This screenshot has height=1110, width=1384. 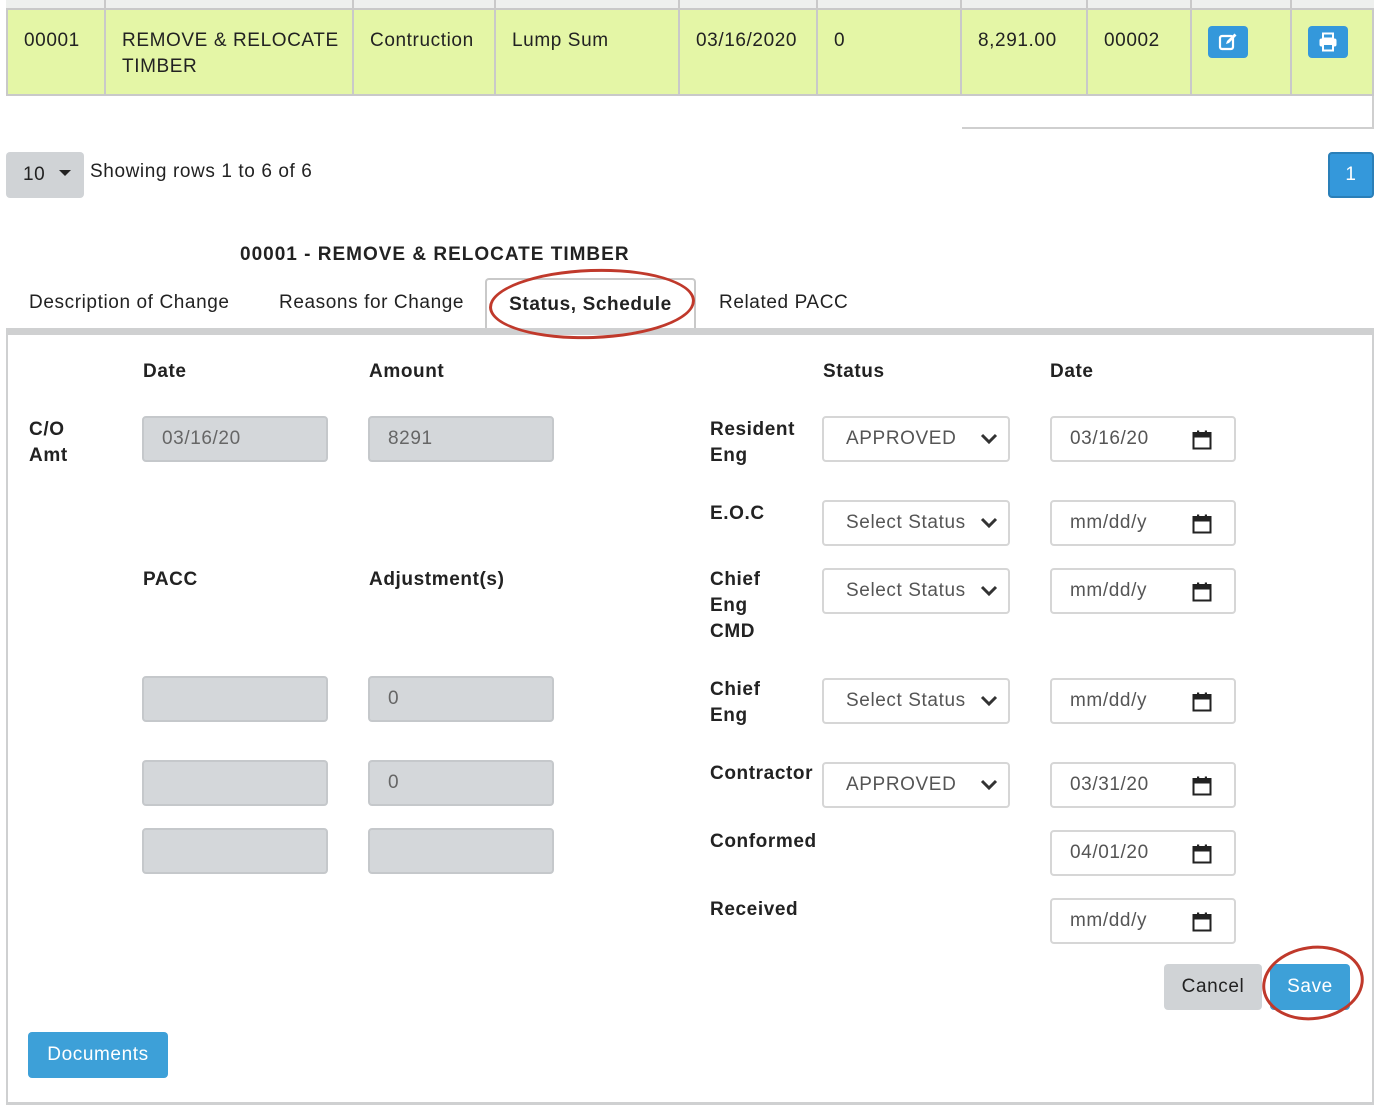 I want to click on caret-down-icon, so click(x=65, y=173).